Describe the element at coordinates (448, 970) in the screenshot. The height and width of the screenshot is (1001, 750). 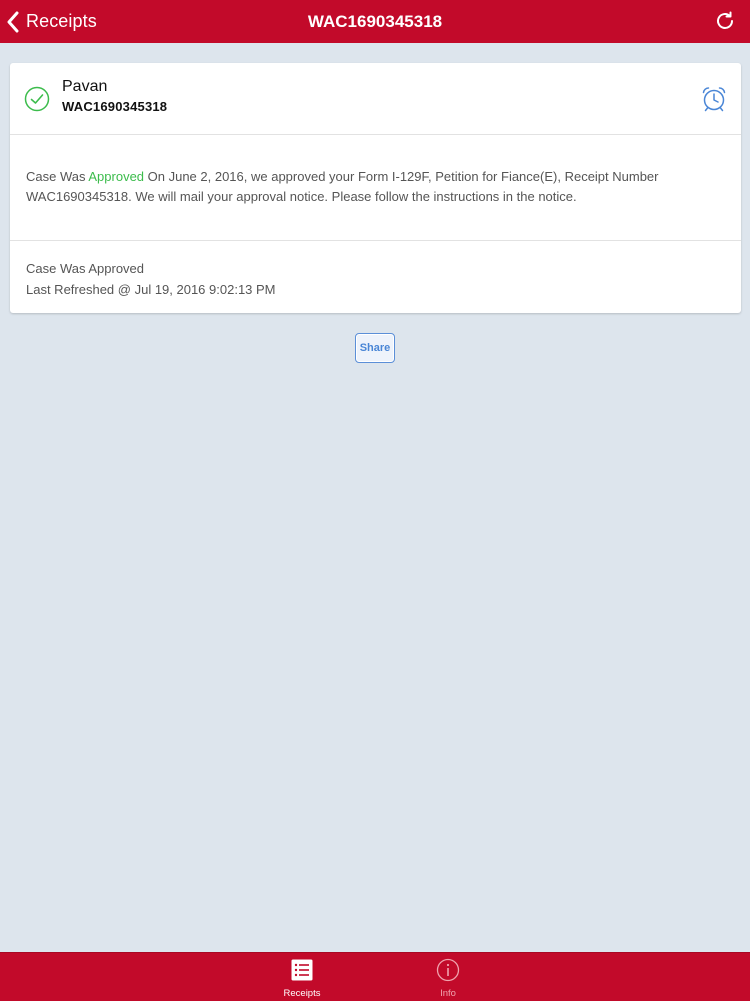
I see `info-icon` at that location.